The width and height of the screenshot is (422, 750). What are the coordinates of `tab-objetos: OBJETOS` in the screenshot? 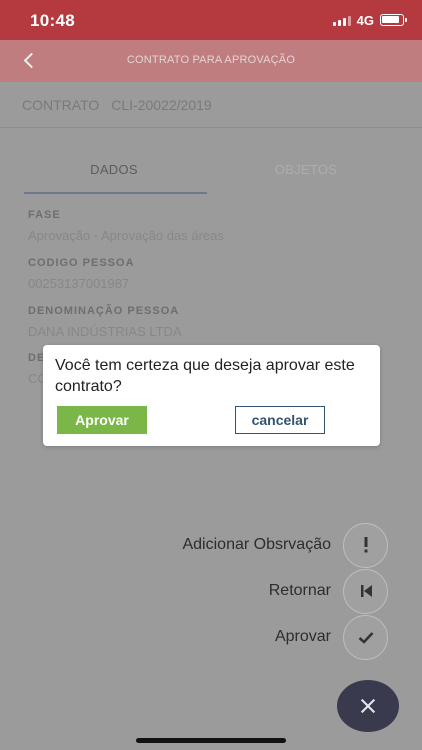 It's located at (306, 169).